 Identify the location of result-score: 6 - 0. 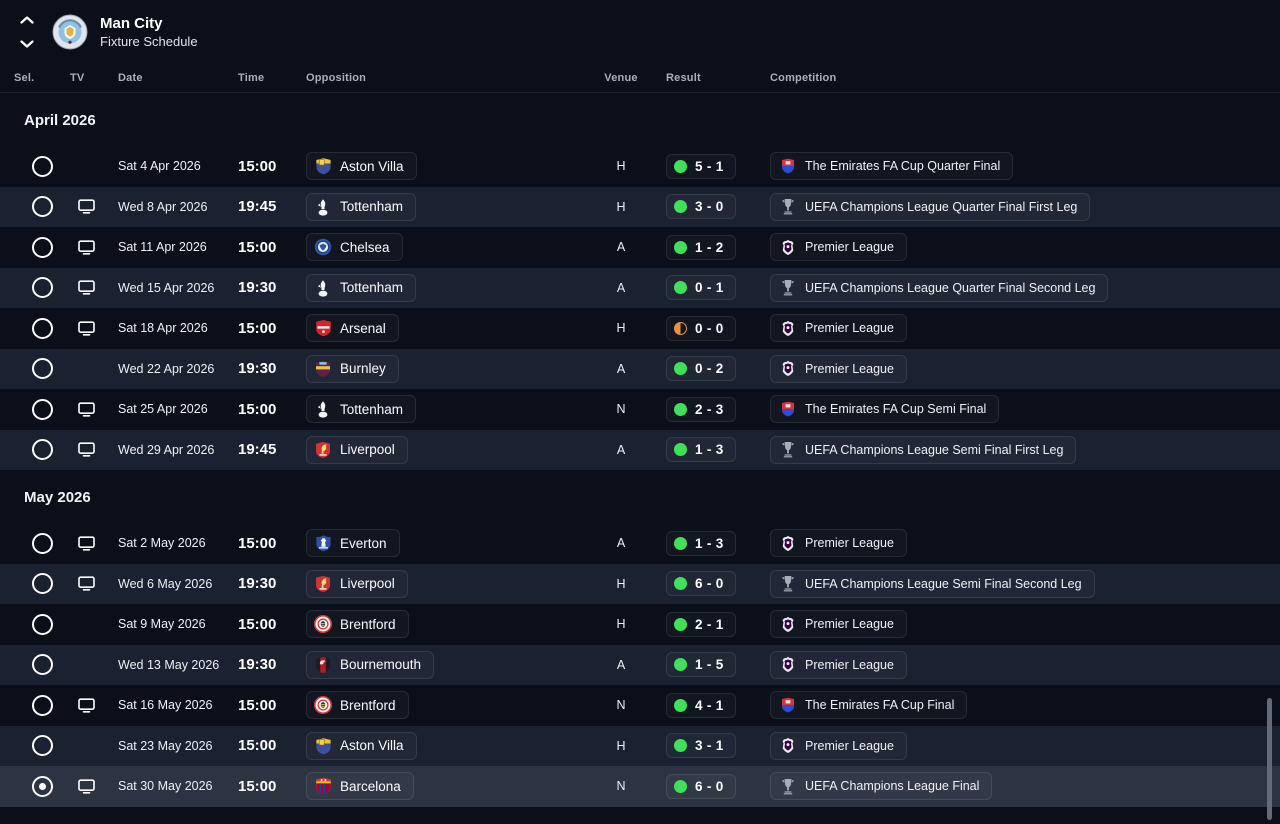
(709, 584).